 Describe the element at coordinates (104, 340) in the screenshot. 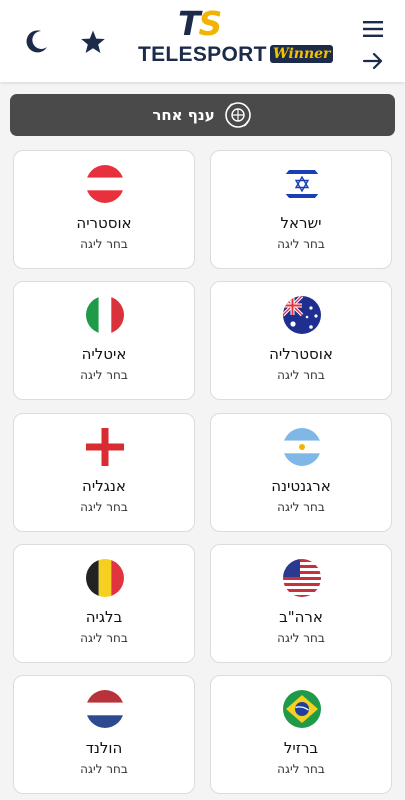

I see `country-card-italy: איטליה בחר ליגה` at that location.